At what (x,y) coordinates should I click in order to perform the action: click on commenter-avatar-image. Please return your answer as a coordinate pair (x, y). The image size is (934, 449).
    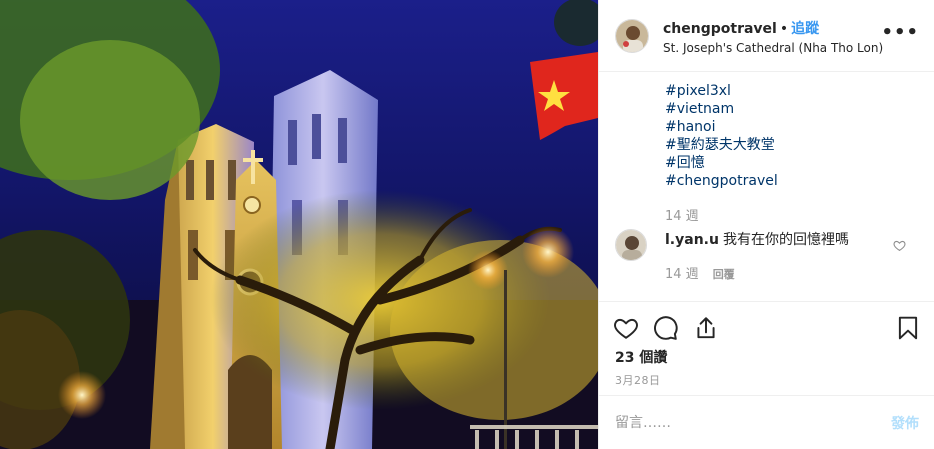
    Looking at the image, I should click on (631, 245).